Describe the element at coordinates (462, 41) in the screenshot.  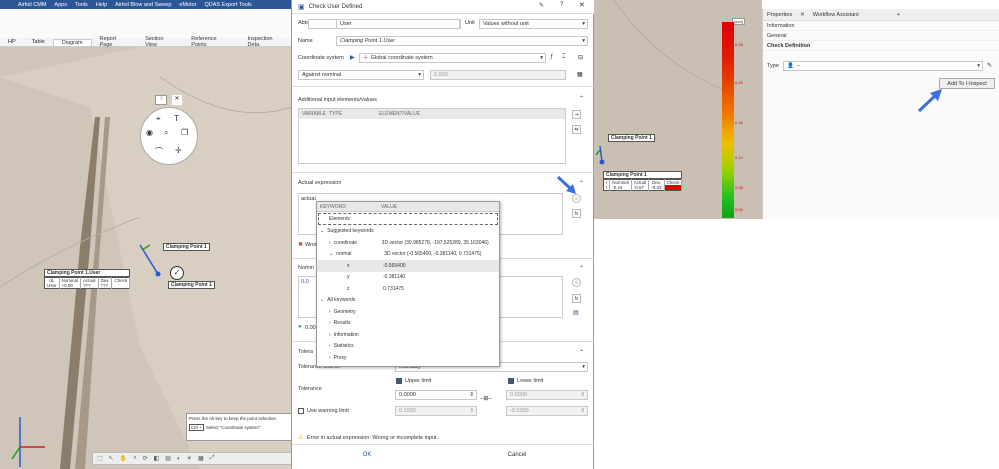
I see `name-input: Clamping Point 1.User ▾` at that location.